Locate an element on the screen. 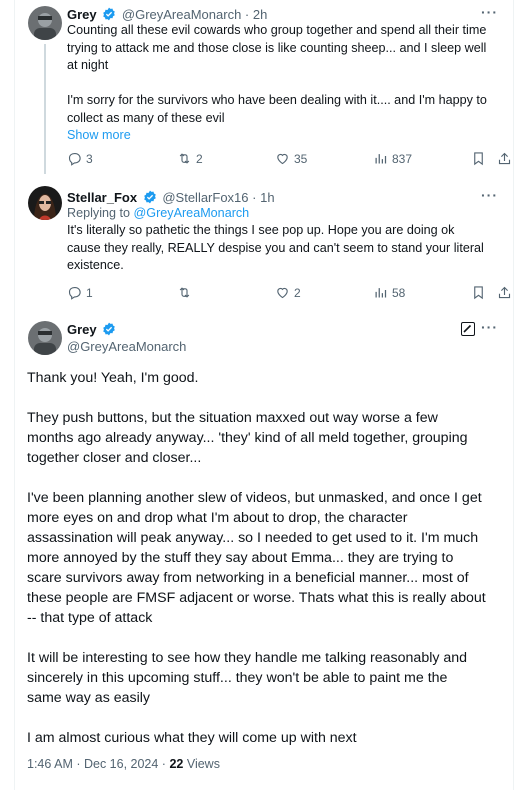 The height and width of the screenshot is (790, 517). timestamp: 2h is located at coordinates (260, 14).